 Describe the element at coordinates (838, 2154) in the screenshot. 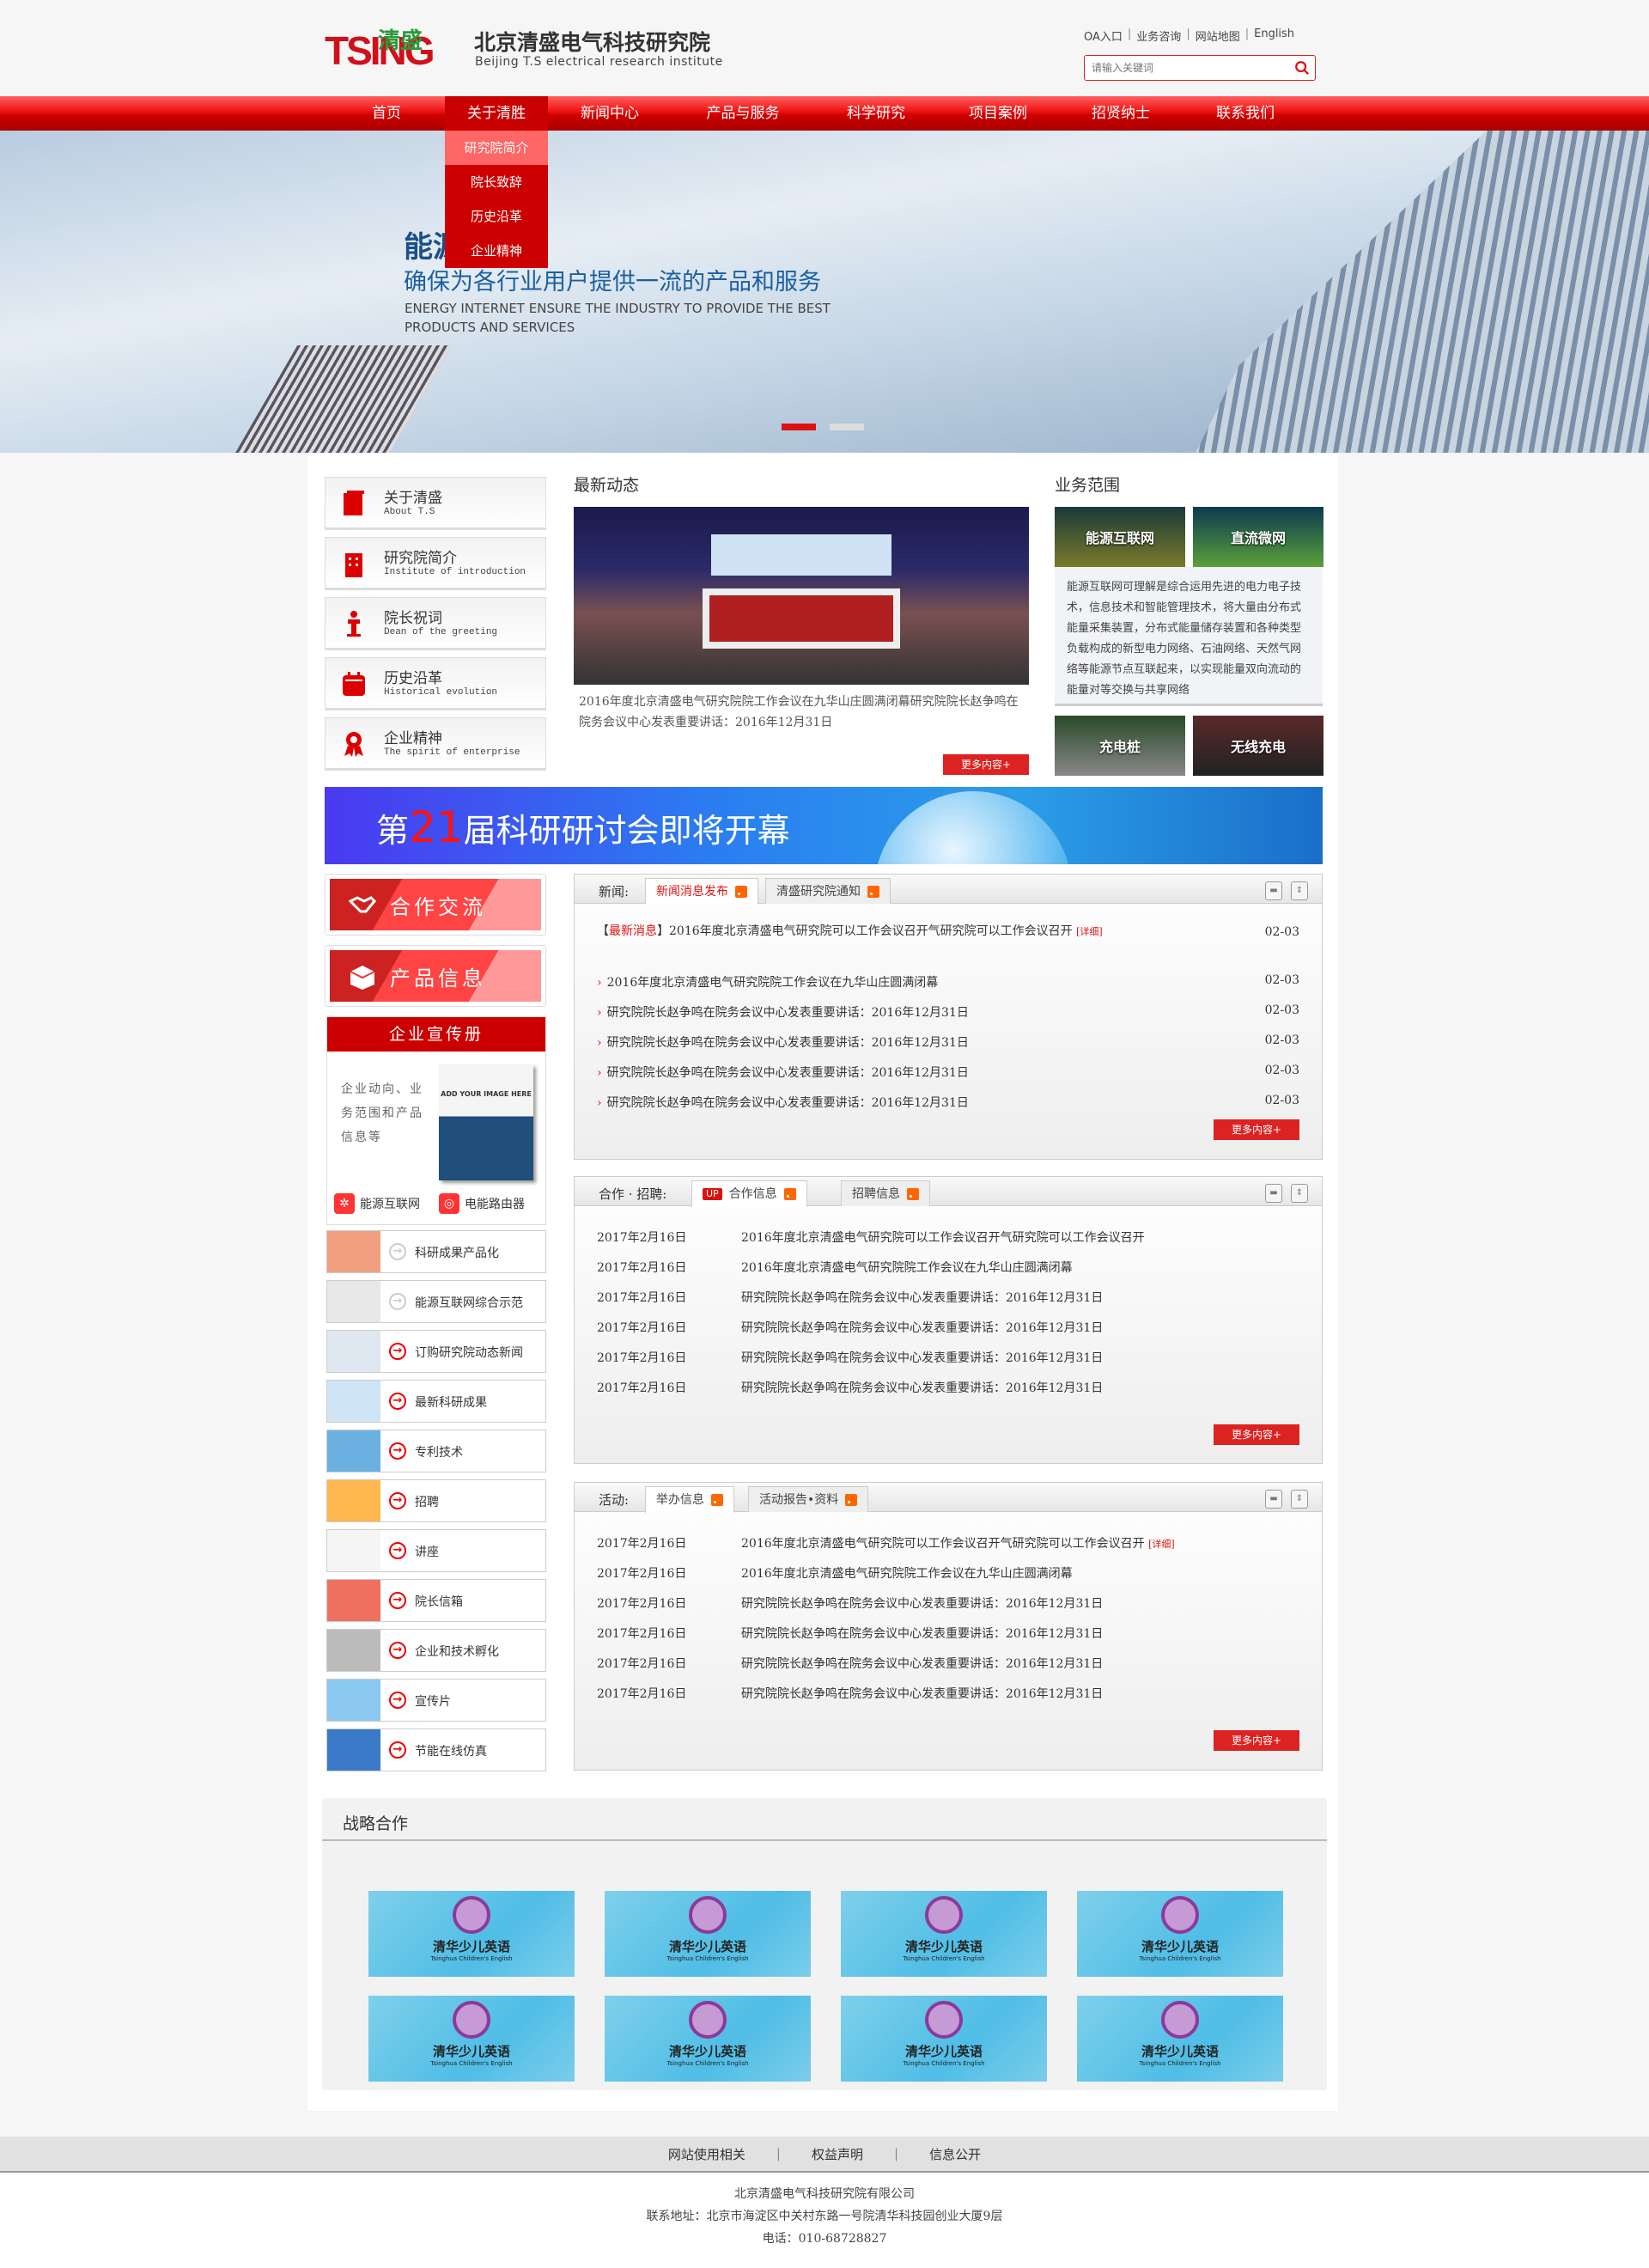

I see `footer-link: 权益声明` at that location.